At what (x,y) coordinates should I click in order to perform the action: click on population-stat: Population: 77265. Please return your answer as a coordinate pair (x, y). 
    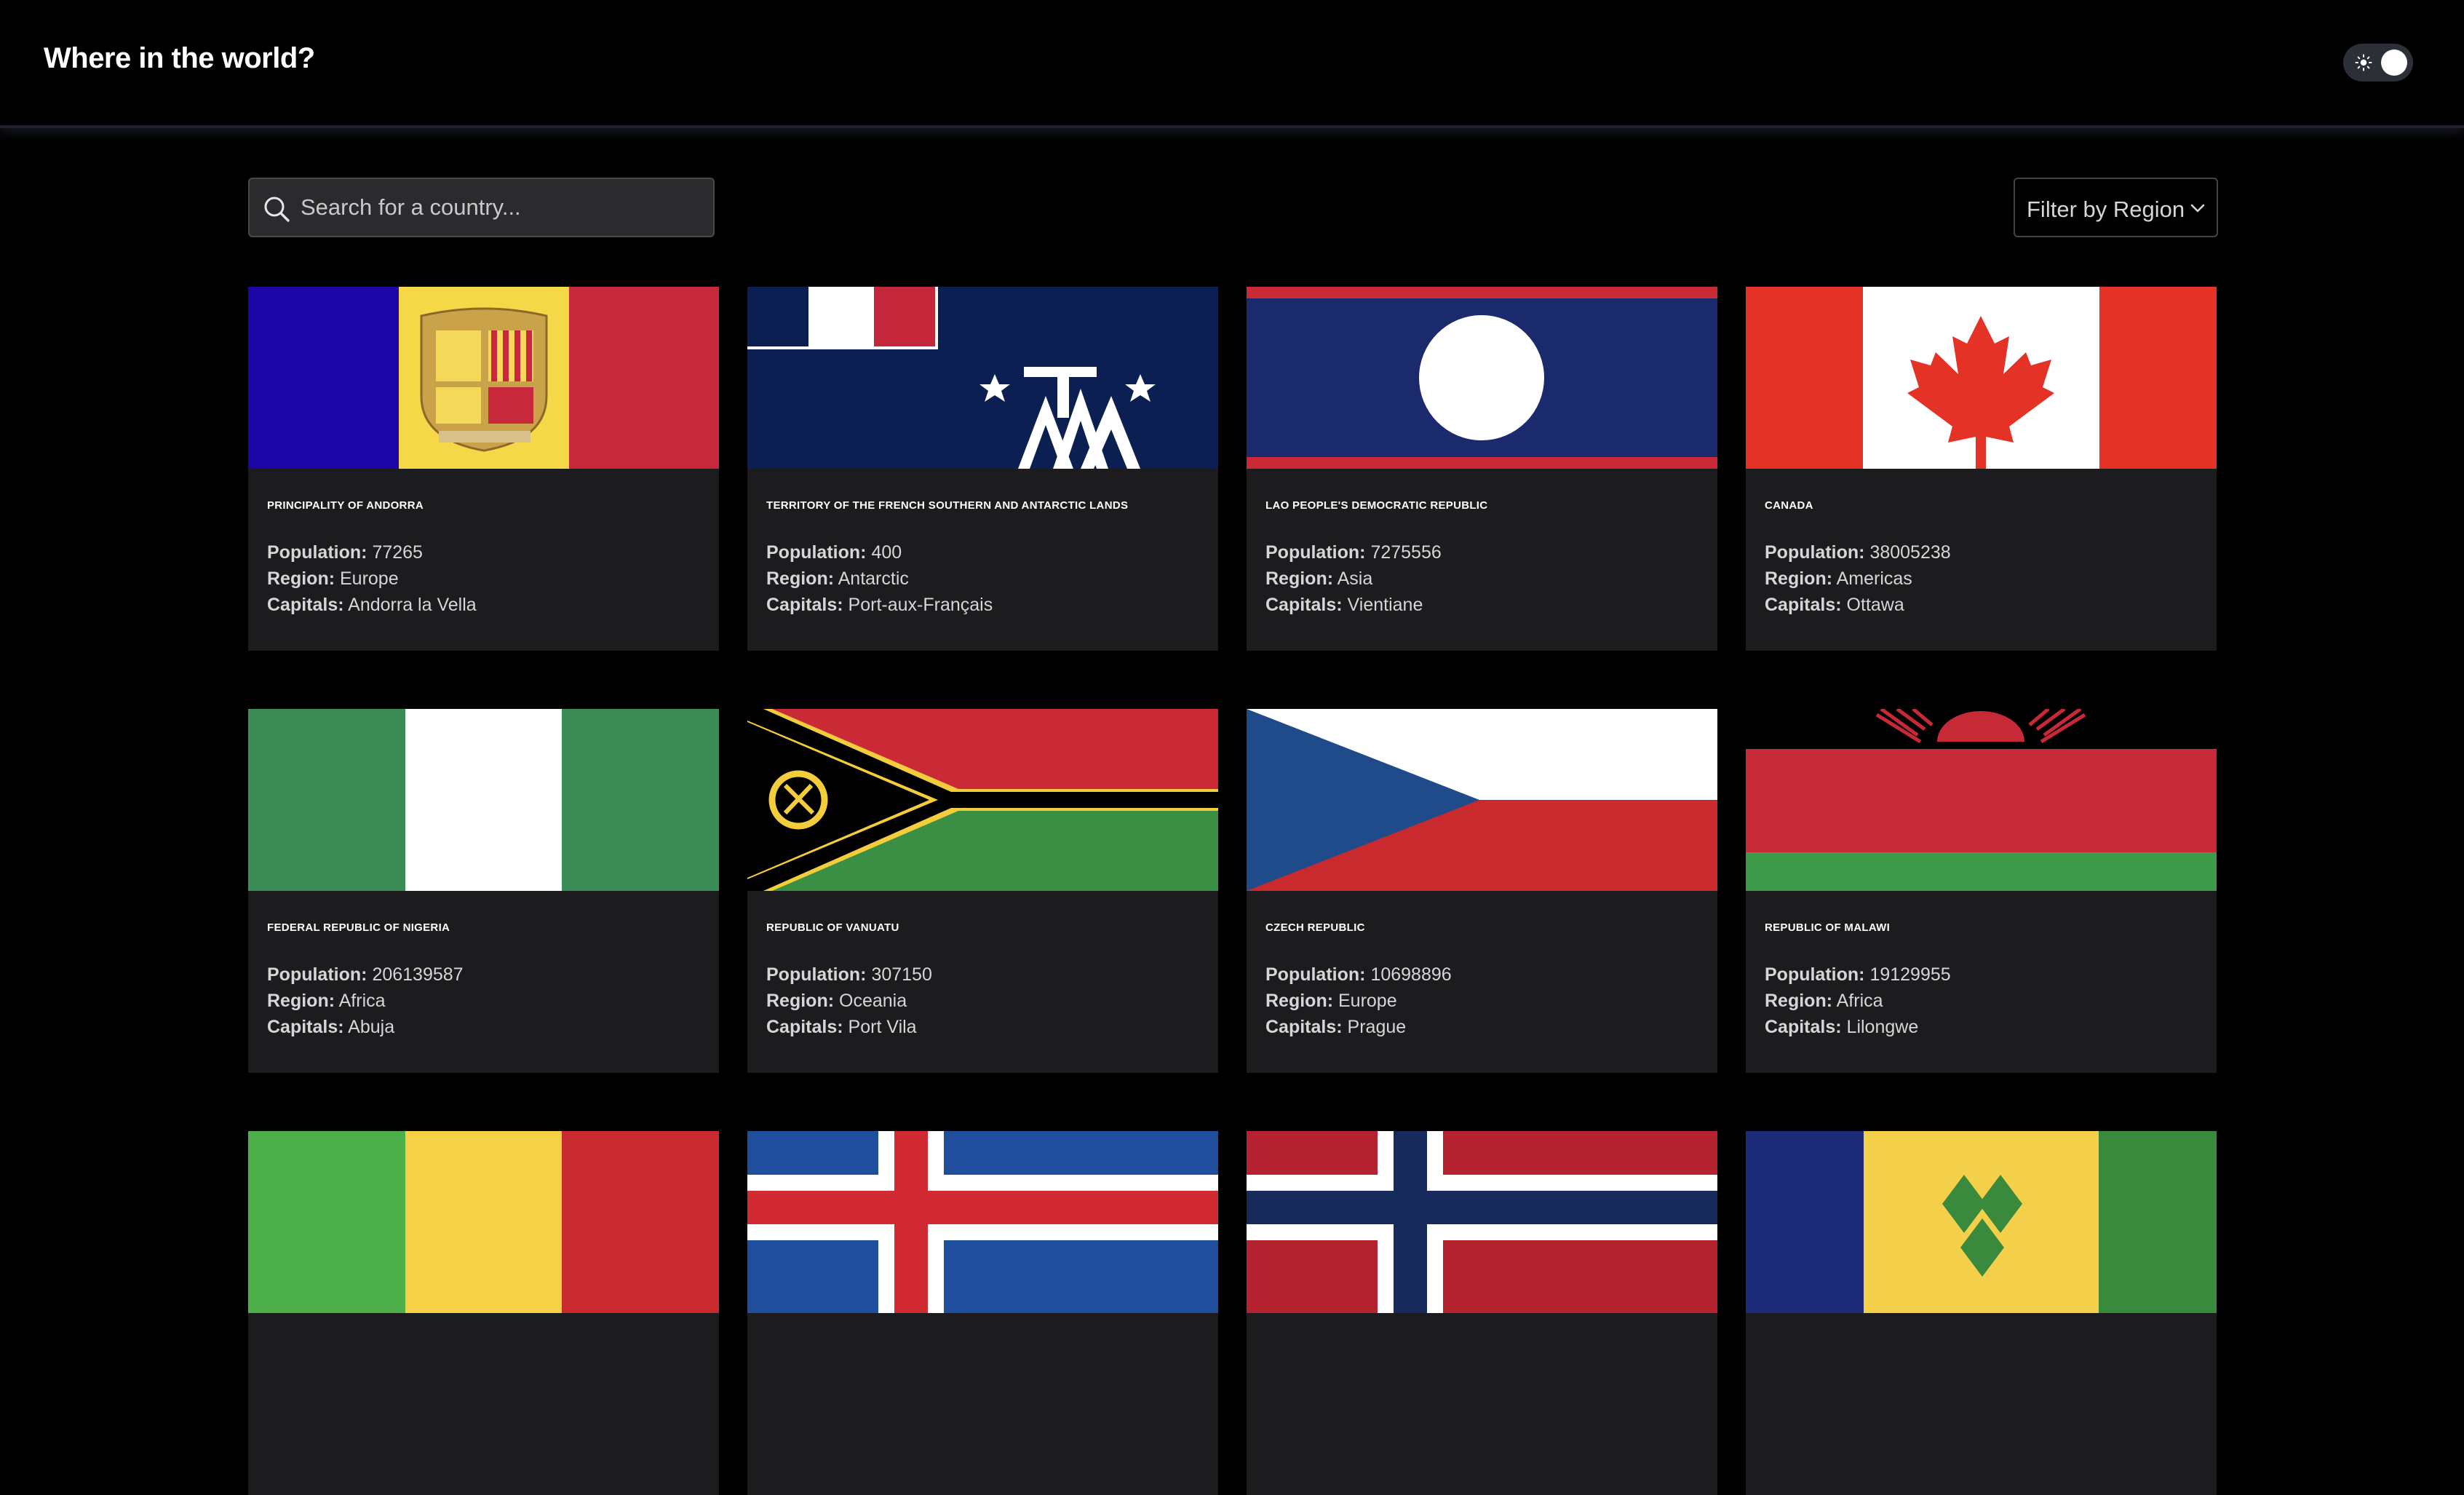
    Looking at the image, I should click on (483, 552).